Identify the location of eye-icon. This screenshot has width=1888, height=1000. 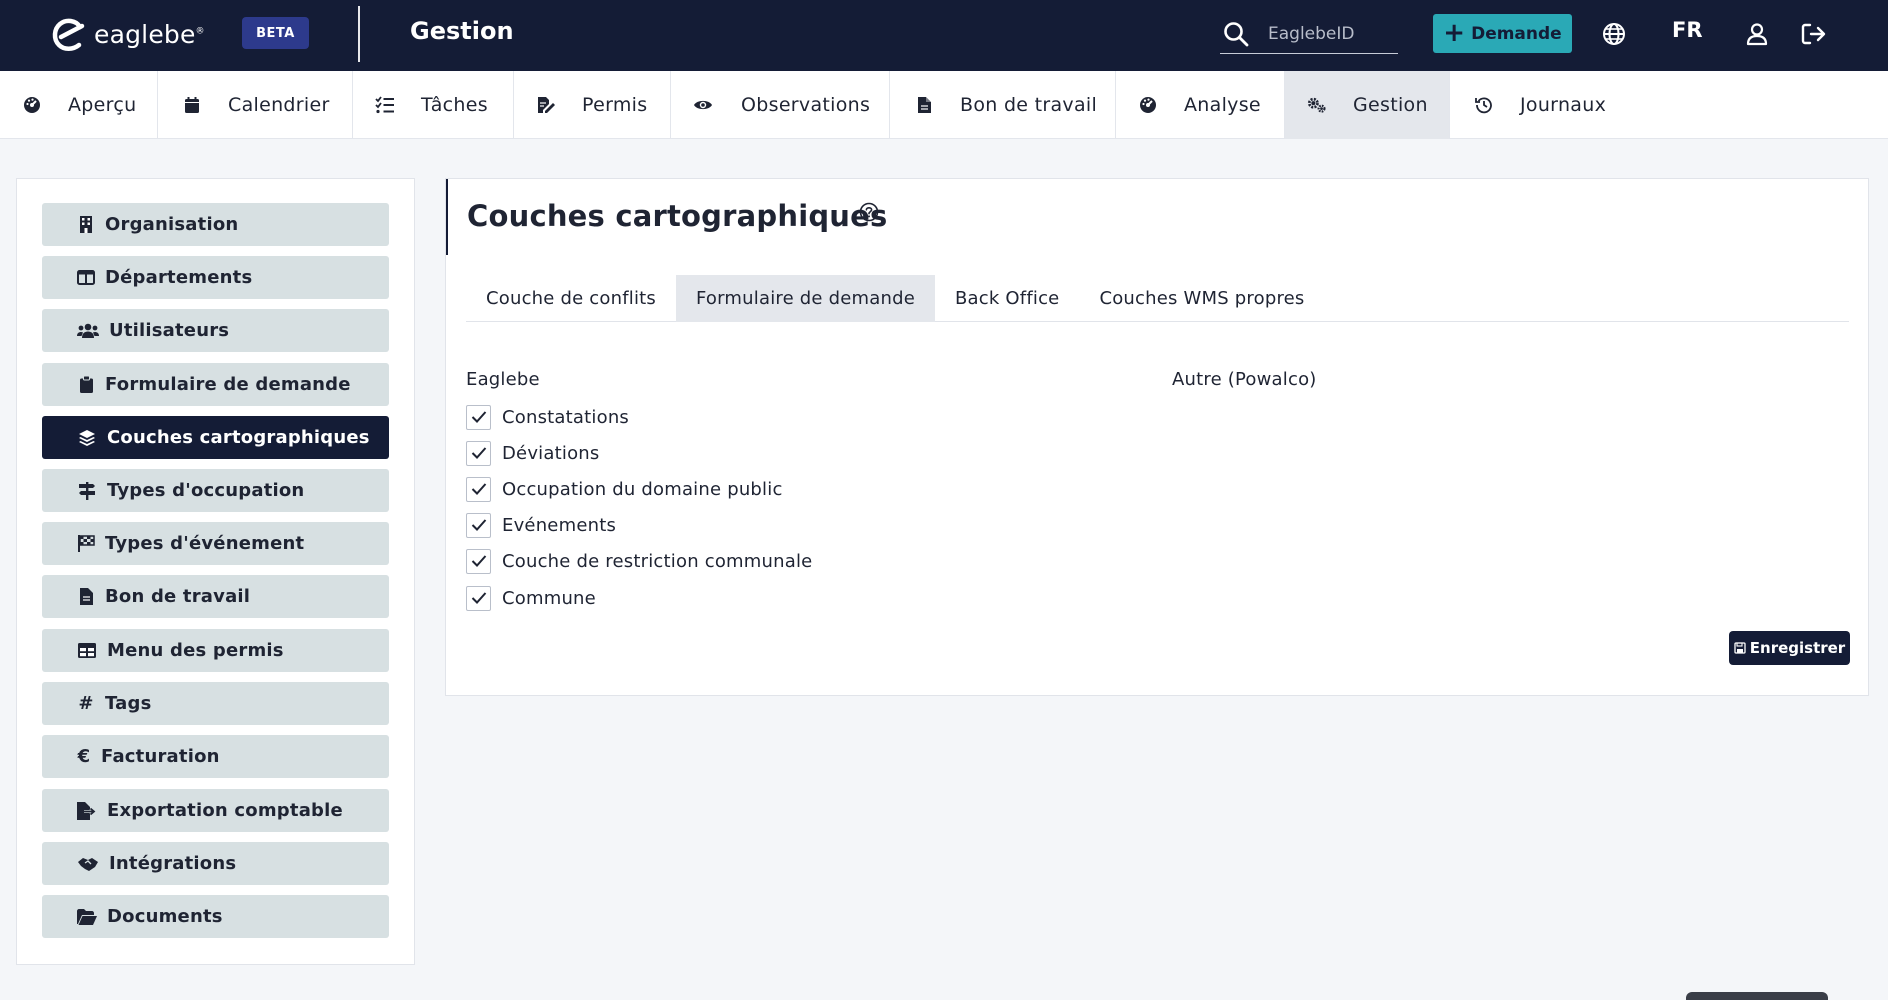
(703, 105).